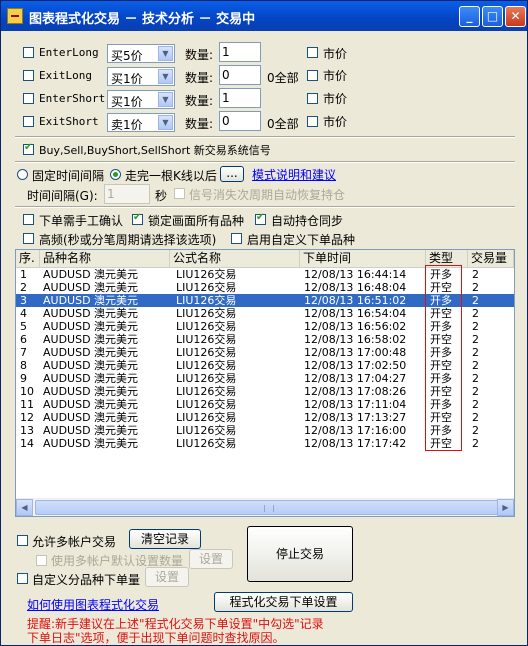 The width and height of the screenshot is (528, 646). What do you see at coordinates (137, 218) in the screenshot?
I see `lock-all-checkbox` at bounding box center [137, 218].